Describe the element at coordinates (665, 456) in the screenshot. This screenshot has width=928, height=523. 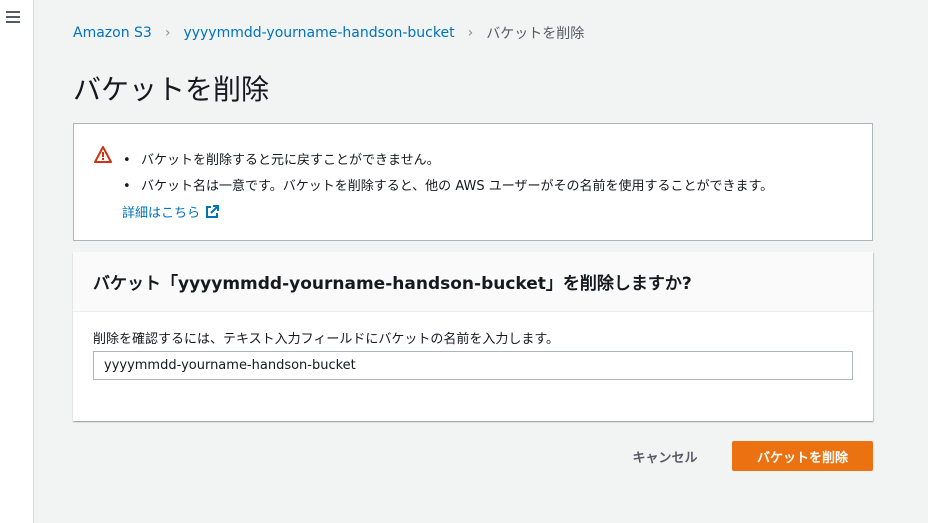
I see `cancel-button: キャンセル` at that location.